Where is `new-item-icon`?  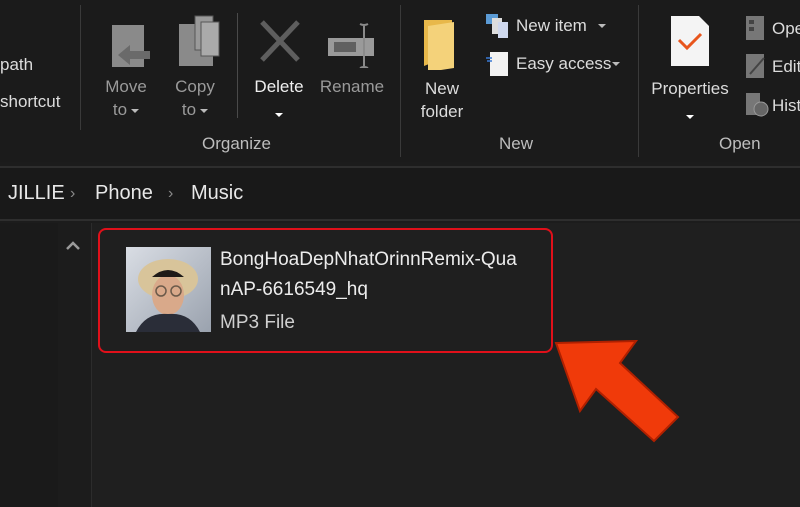 new-item-icon is located at coordinates (497, 26).